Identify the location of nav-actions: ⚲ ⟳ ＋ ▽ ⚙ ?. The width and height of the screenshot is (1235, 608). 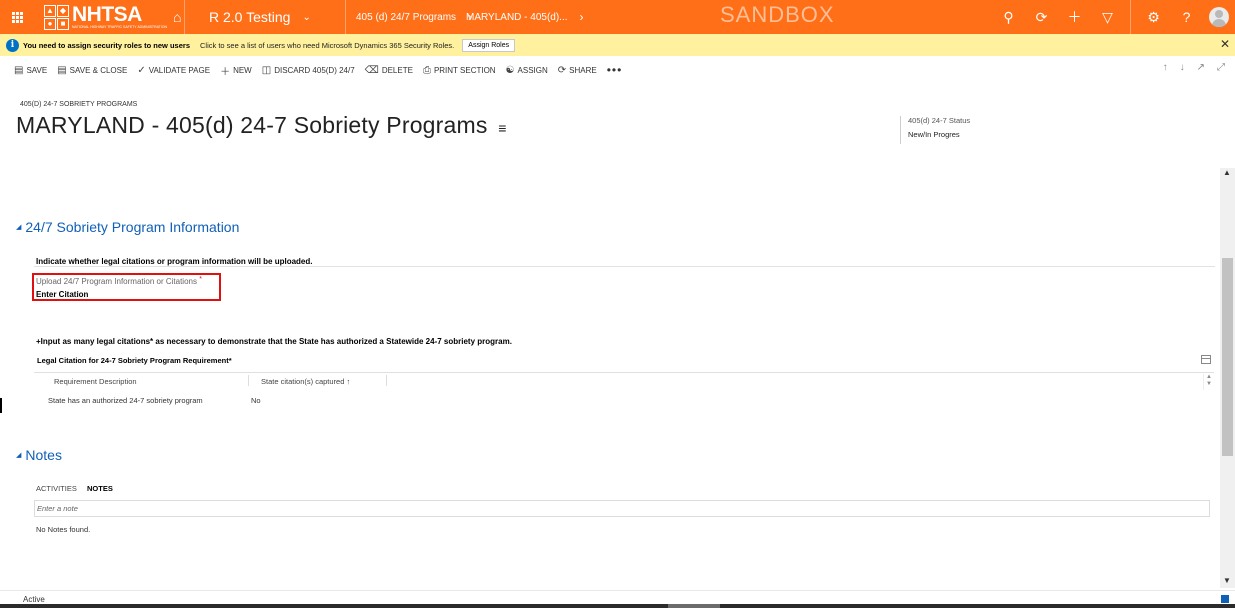
(1113, 17).